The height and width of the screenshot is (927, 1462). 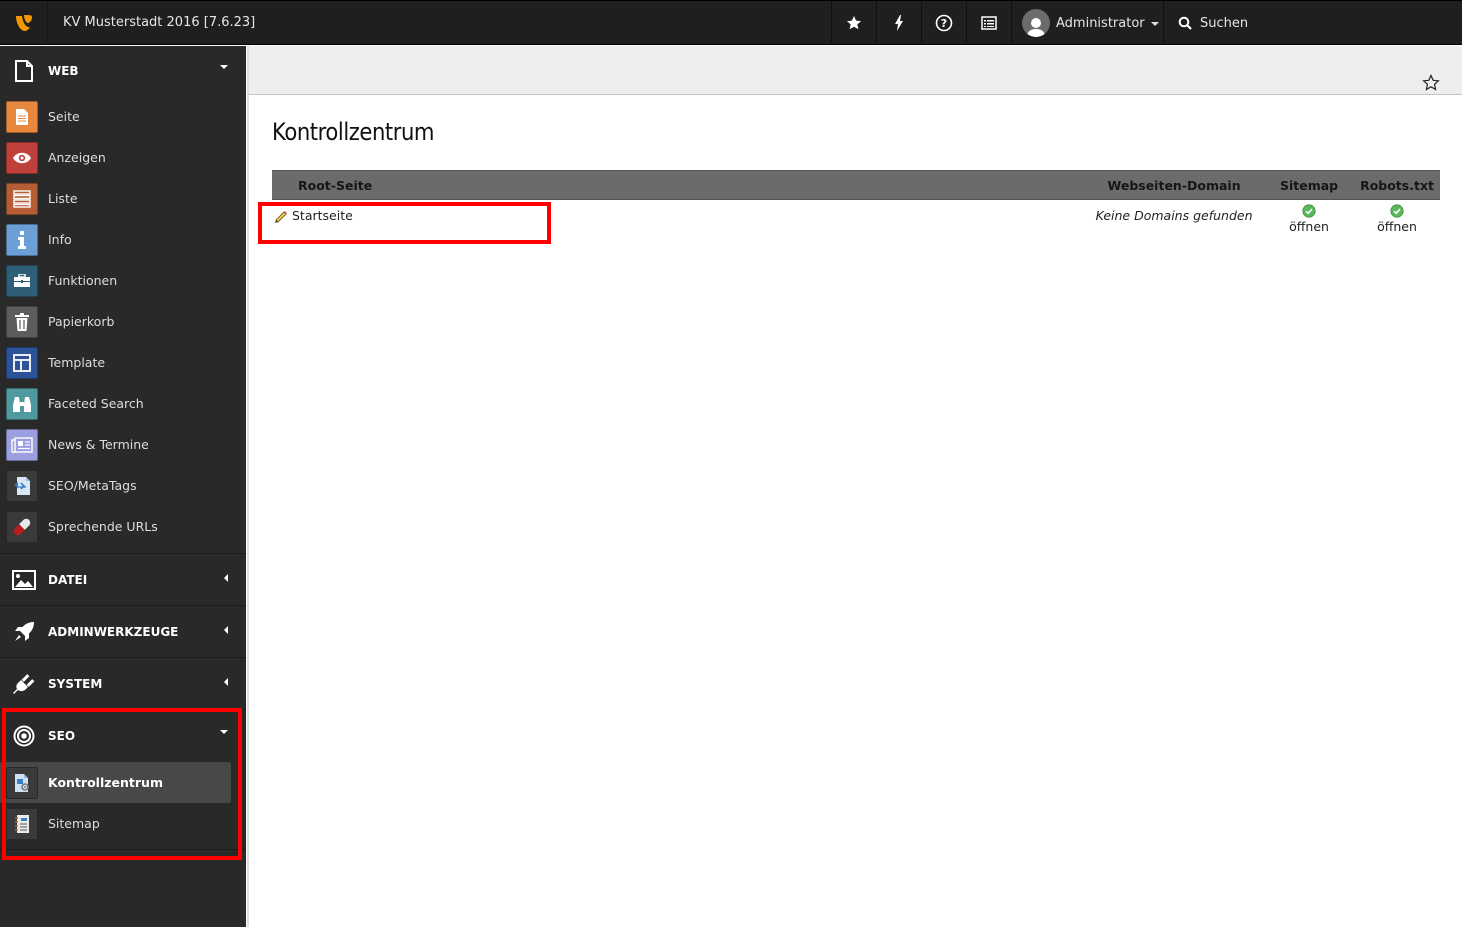 I want to click on column-header-domain: Webseiten-Domain, so click(x=1174, y=185).